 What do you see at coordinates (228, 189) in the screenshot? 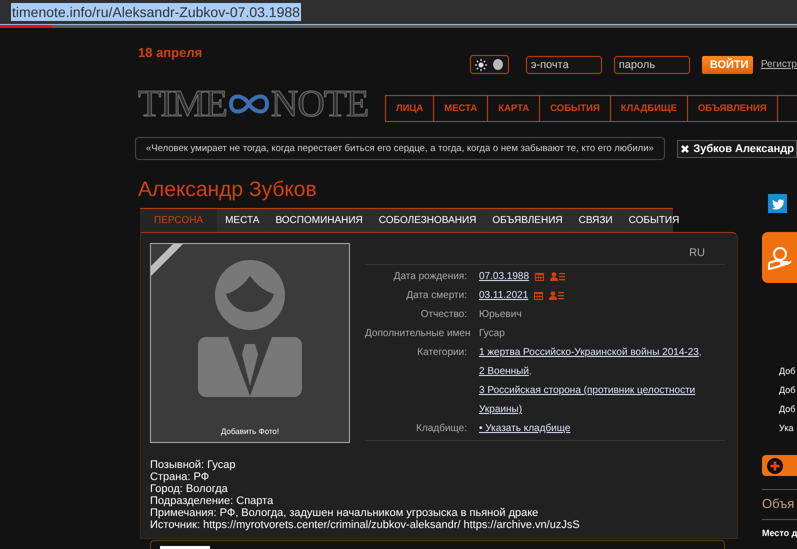
I see `person-name: Александр Зубков` at bounding box center [228, 189].